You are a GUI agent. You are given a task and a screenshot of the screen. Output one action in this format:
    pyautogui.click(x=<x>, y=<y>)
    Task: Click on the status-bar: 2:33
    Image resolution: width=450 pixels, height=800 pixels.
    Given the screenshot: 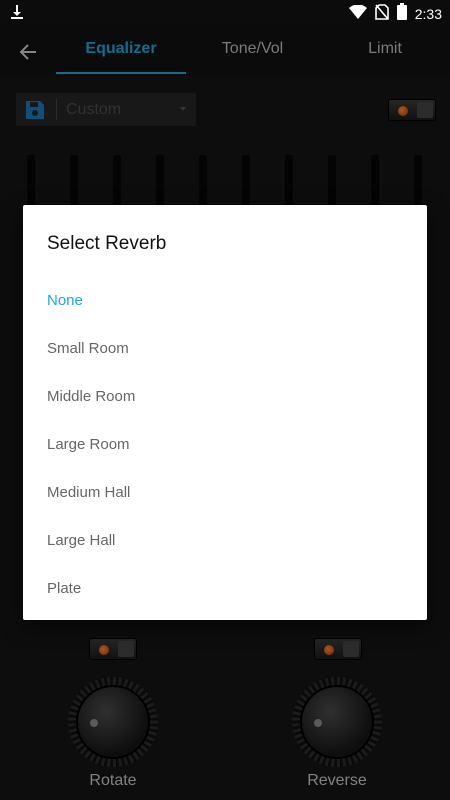 What is the action you would take?
    pyautogui.click(x=225, y=13)
    